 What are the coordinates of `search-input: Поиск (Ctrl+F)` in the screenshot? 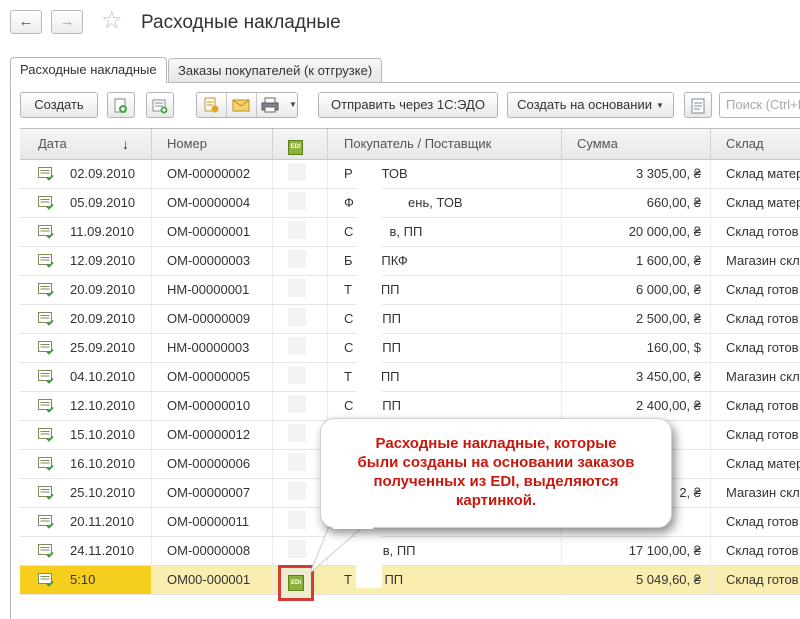 It's located at (759, 105).